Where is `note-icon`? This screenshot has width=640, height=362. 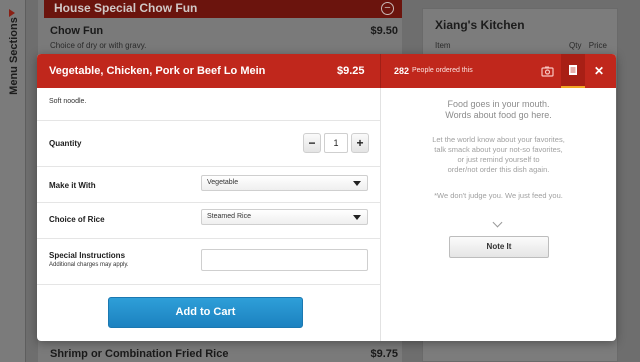 note-icon is located at coordinates (573, 70).